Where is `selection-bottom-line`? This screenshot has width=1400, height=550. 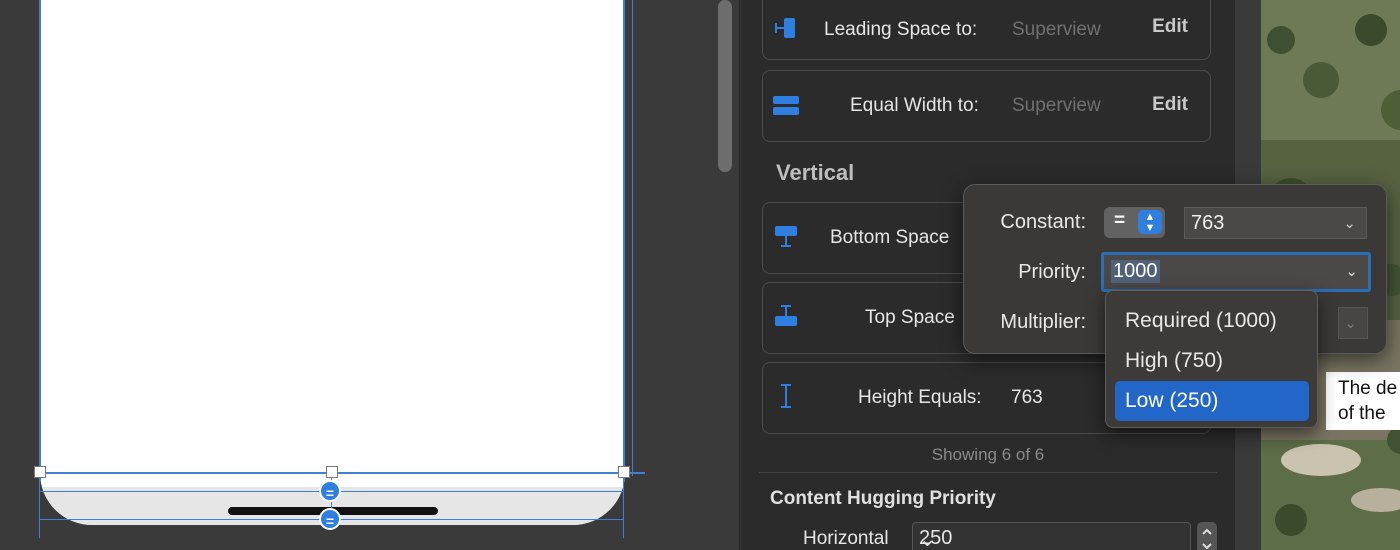
selection-bottom-line is located at coordinates (342, 473).